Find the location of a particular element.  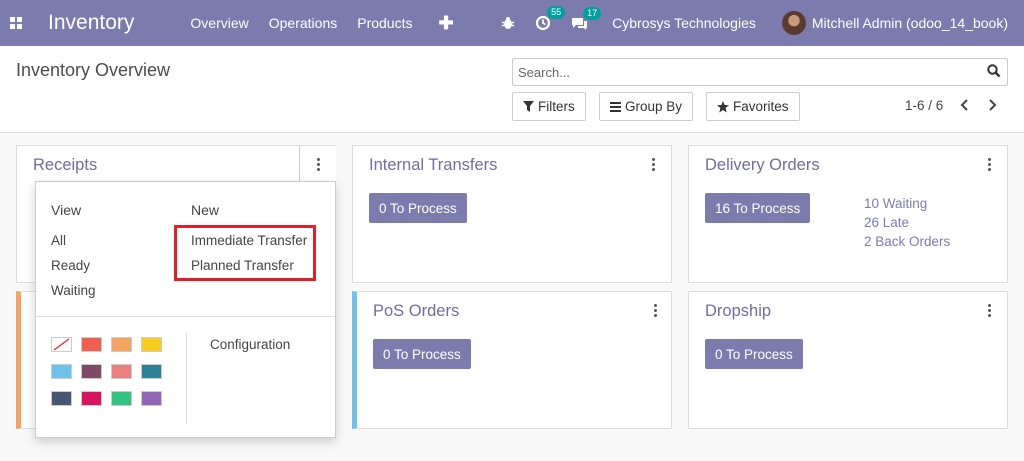

chevron-left-icon is located at coordinates (966, 106).